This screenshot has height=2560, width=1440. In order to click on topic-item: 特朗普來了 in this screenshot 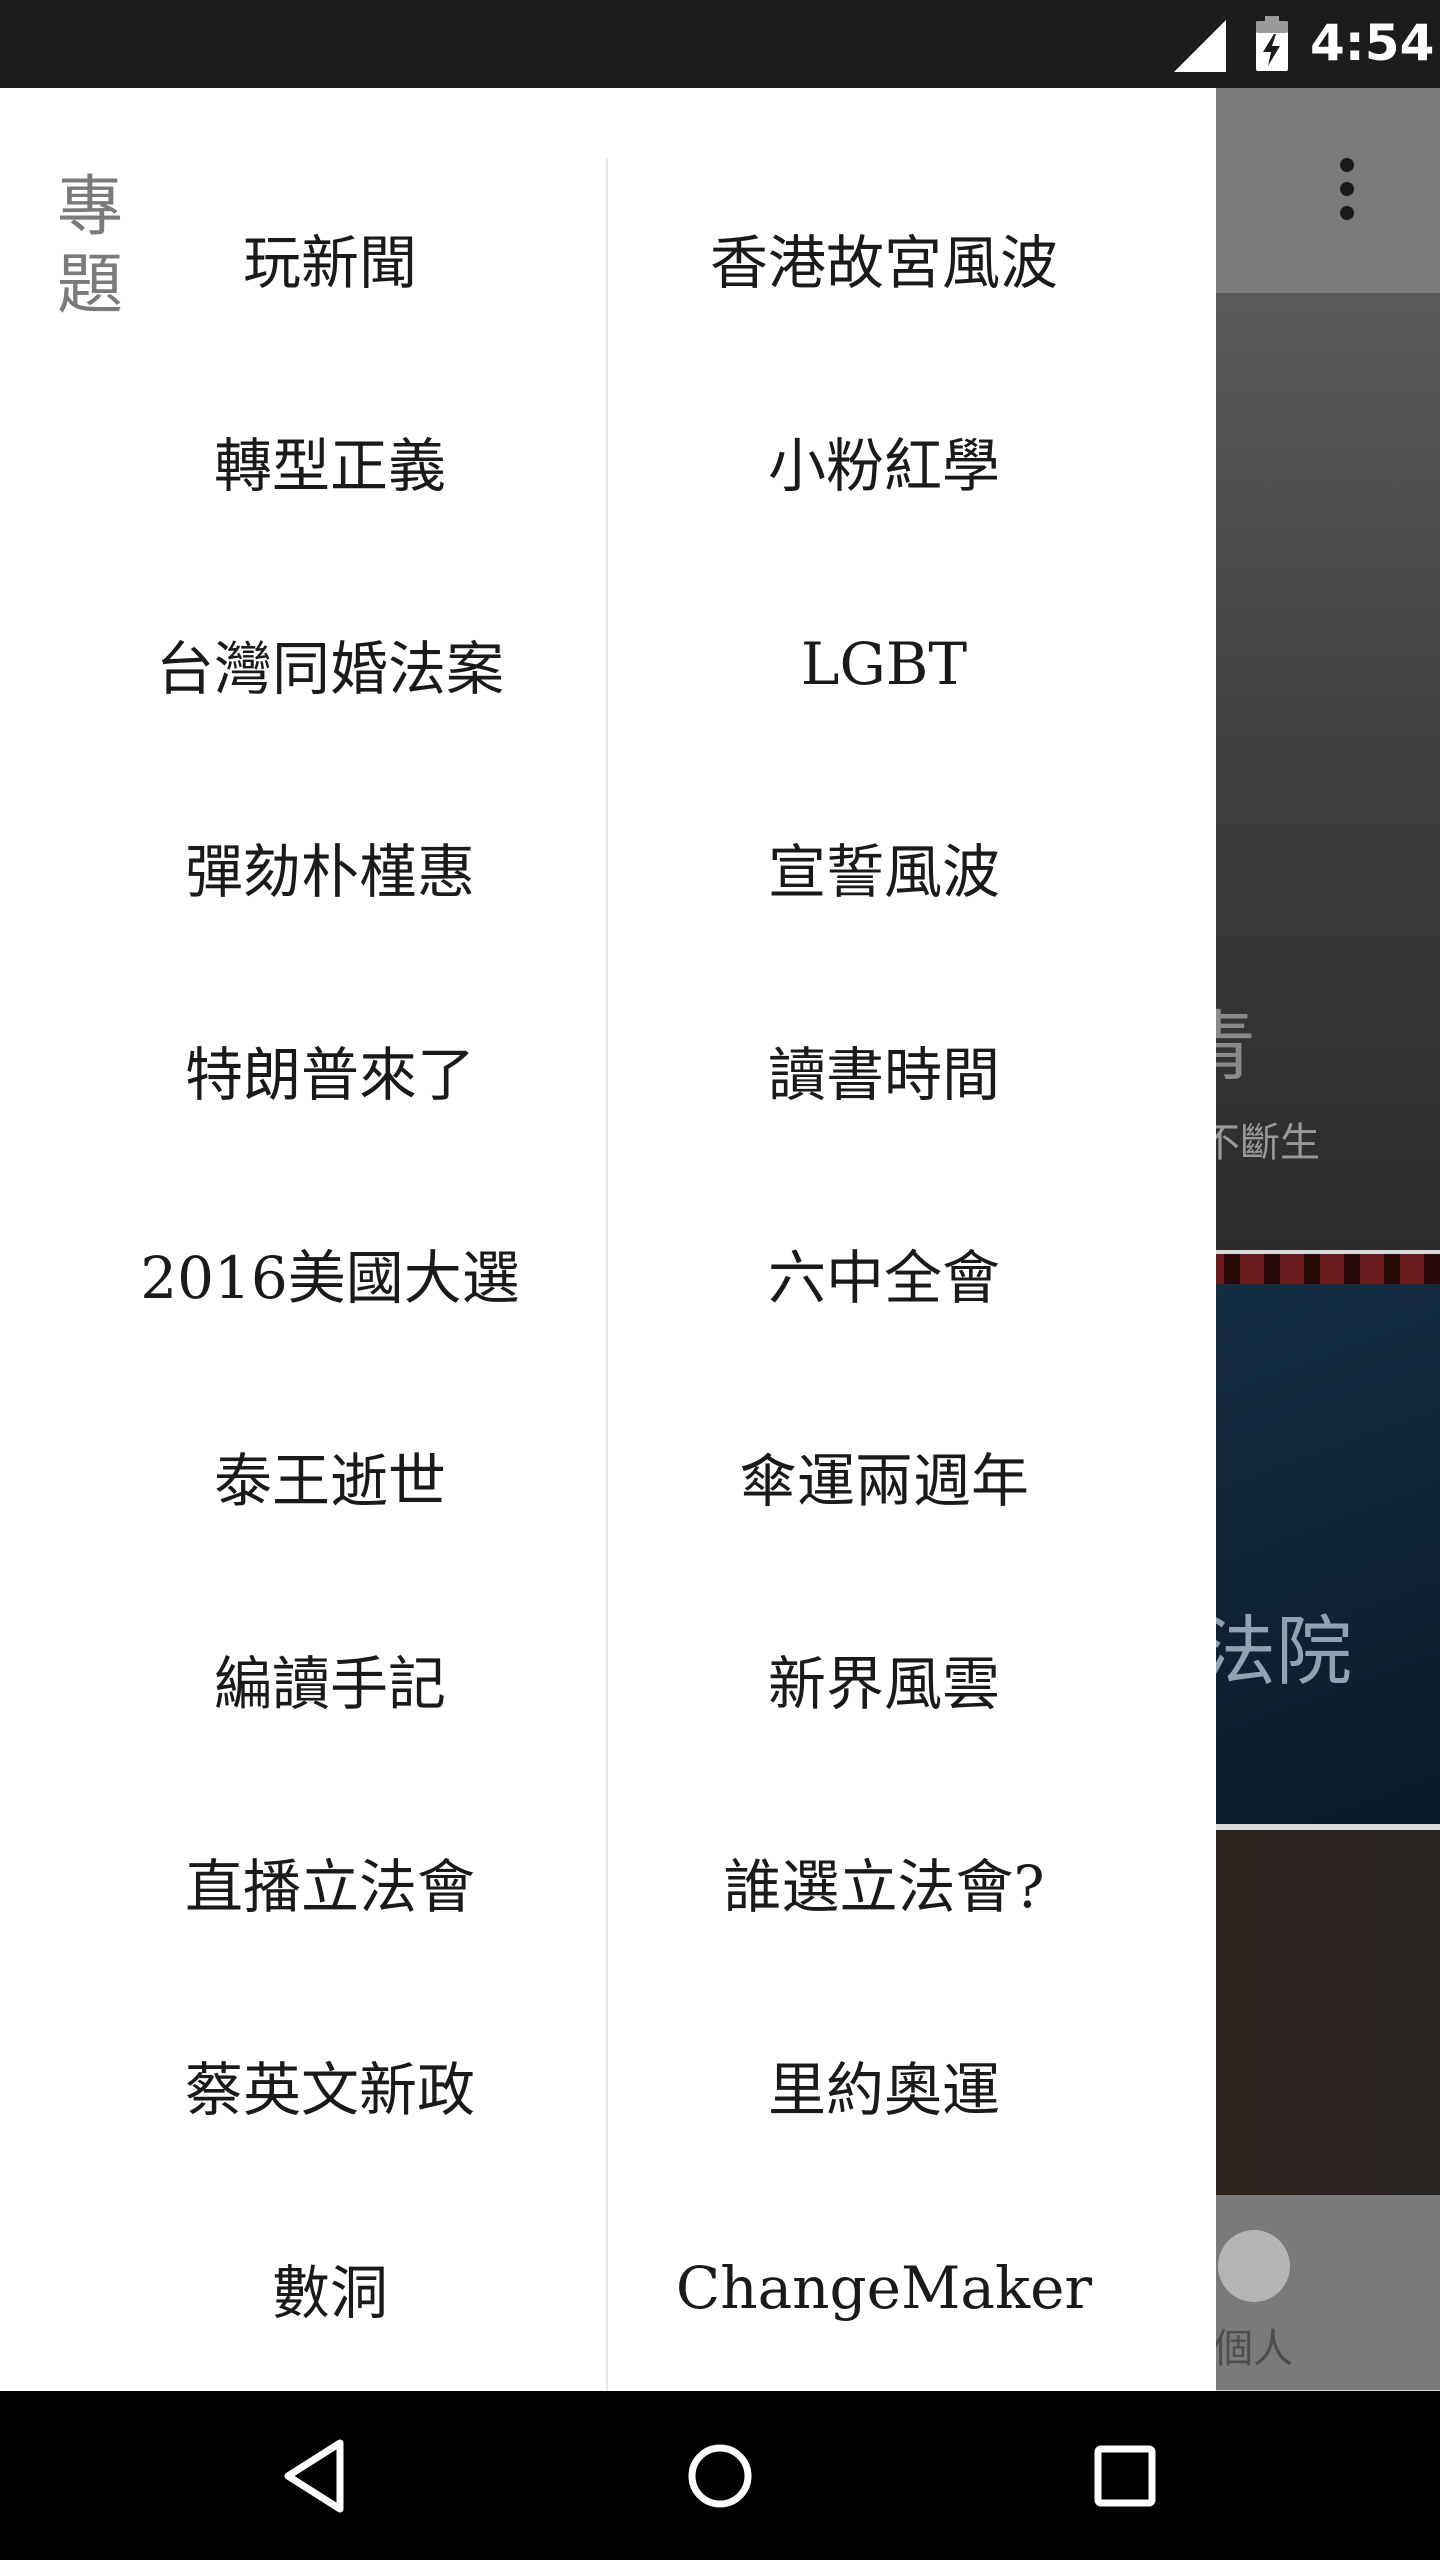, I will do `click(330, 1070)`.